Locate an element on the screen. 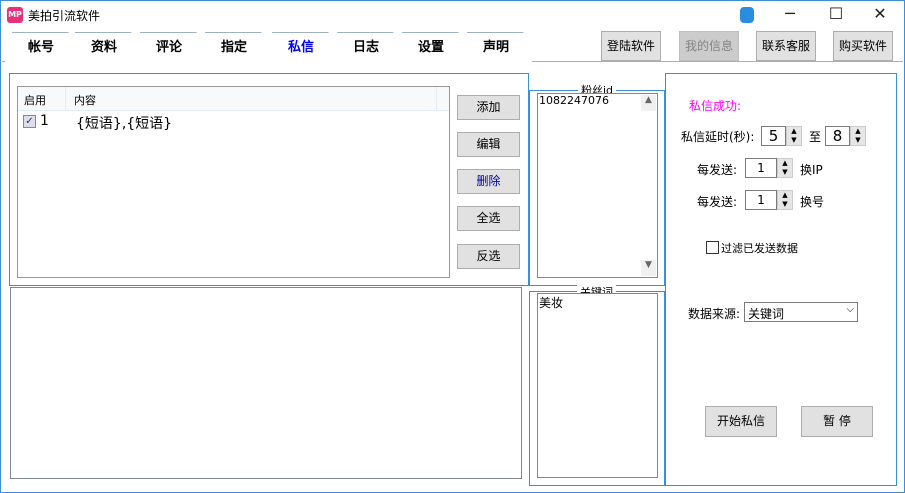  fans-id-textarea: 1082247076 ▲ ▼ is located at coordinates (597, 185).